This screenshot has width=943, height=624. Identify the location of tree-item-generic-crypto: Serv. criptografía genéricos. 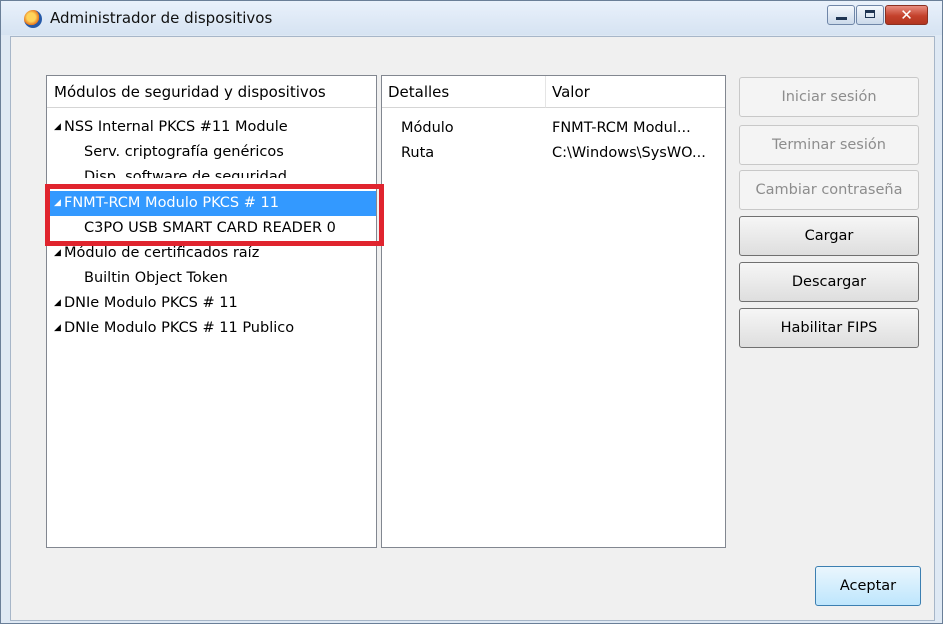
(211, 152).